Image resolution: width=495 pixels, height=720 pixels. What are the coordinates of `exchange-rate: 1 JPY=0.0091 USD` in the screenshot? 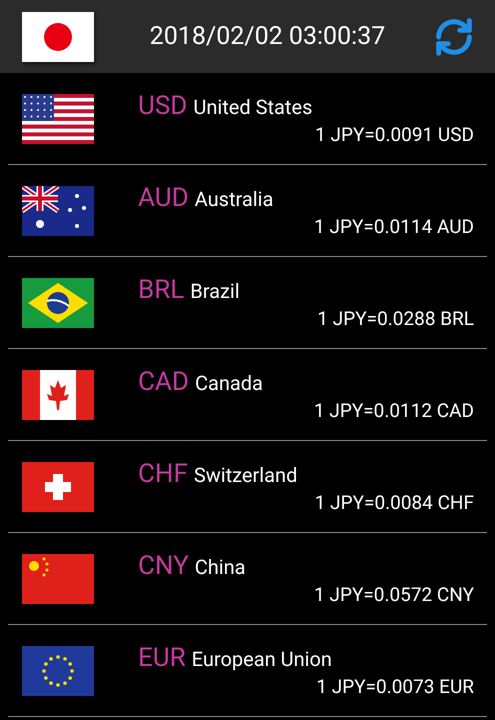 It's located at (394, 135).